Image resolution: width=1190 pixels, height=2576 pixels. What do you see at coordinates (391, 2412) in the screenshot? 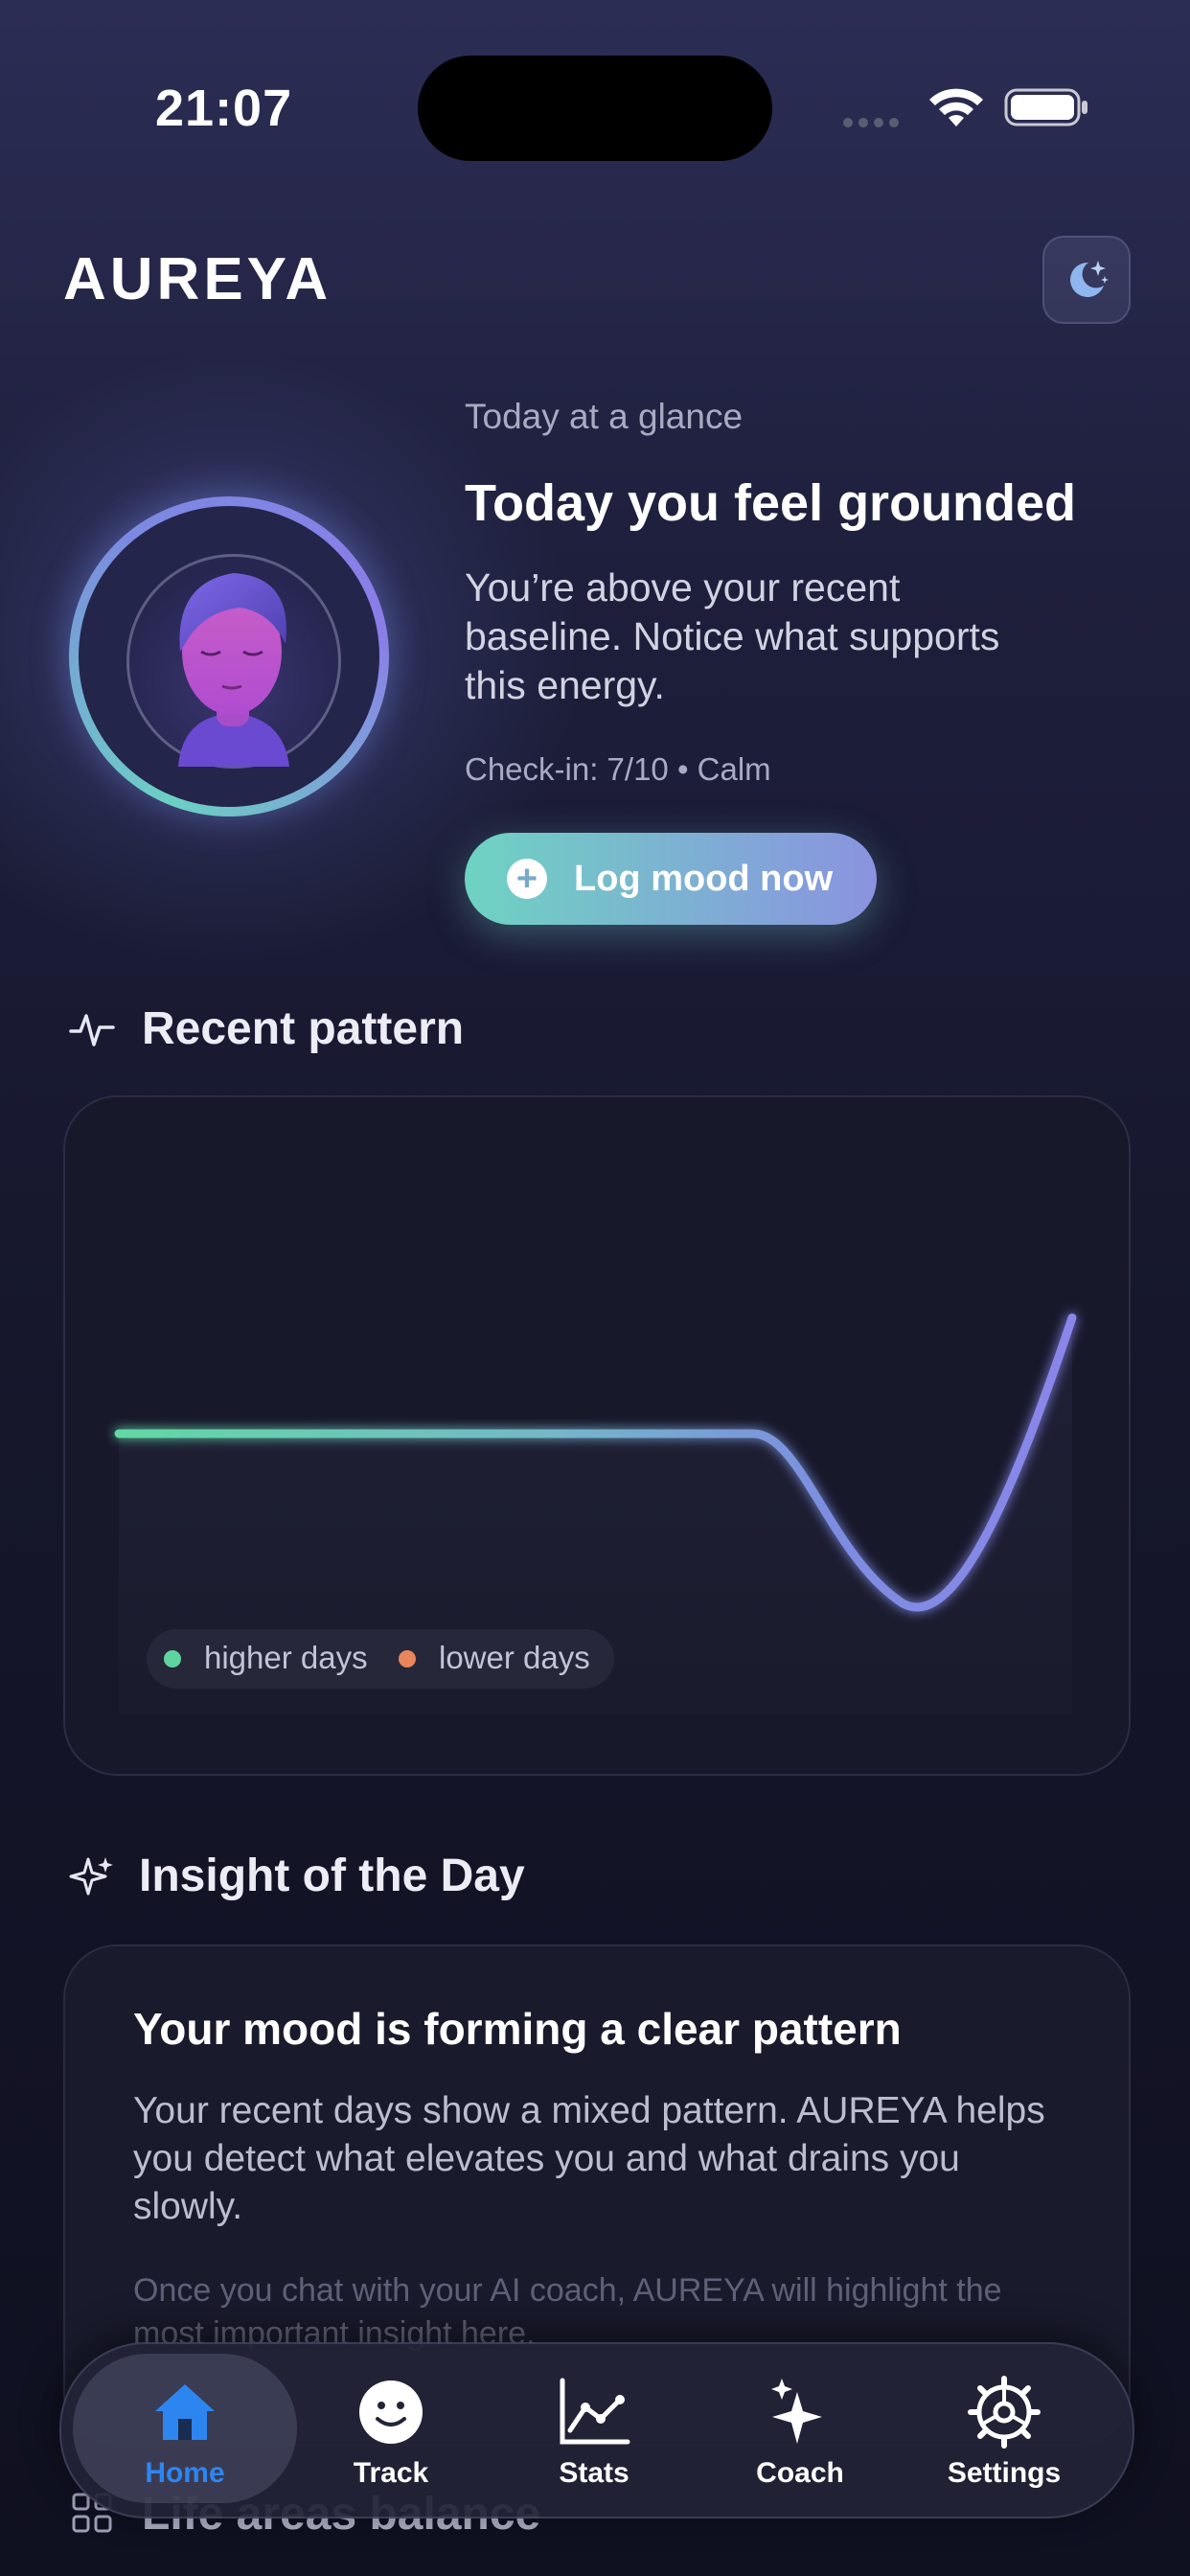
I see `smiley-icon` at bounding box center [391, 2412].